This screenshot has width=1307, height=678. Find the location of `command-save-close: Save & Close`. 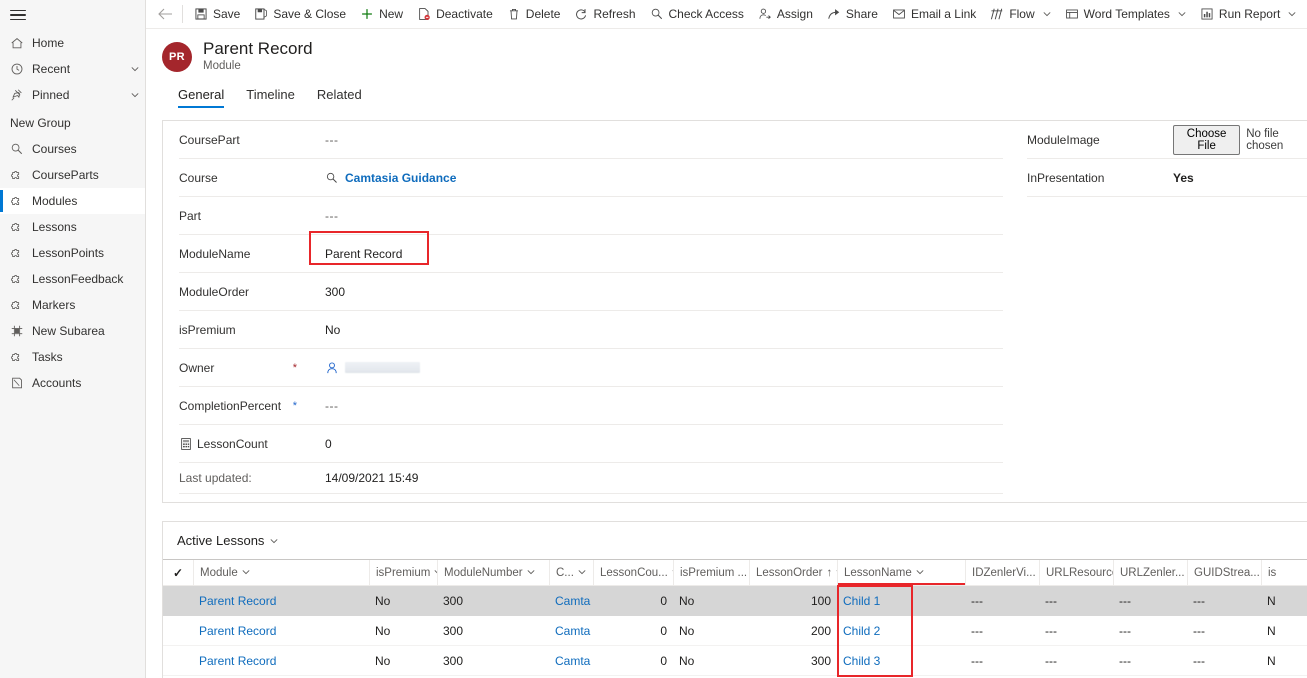

command-save-close: Save & Close is located at coordinates (300, 14).